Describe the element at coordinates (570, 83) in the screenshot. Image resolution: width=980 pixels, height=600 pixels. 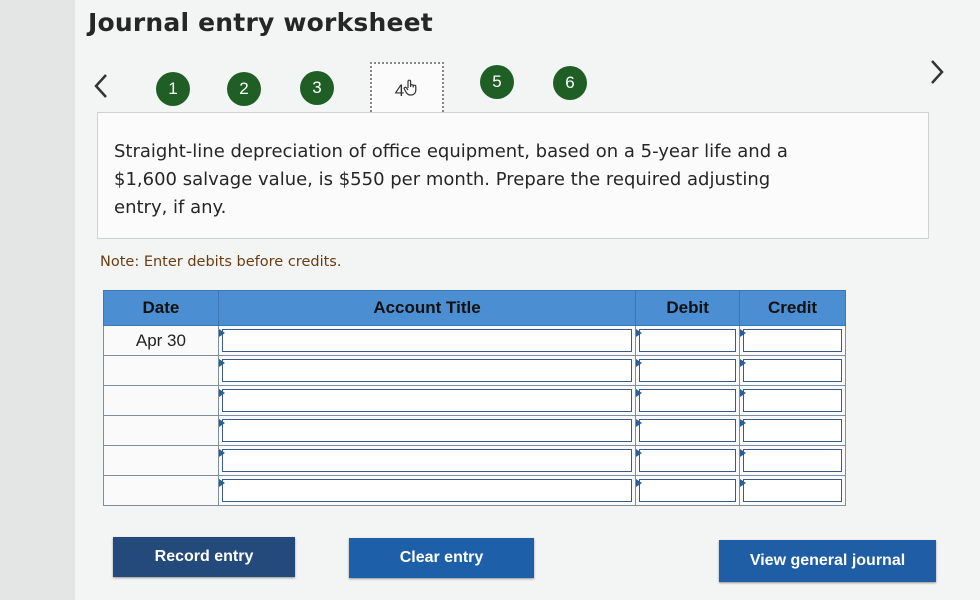
I see `step-6-button: 6` at that location.